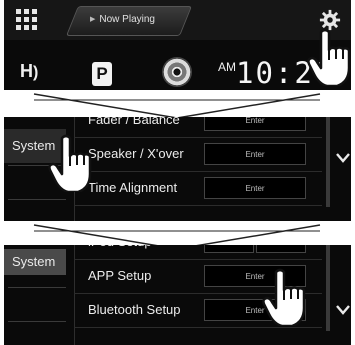 Image resolution: width=355 pixels, height=345 pixels. Describe the element at coordinates (198, 188) in the screenshot. I see `menu-row: Time Alignment Enter` at that location.